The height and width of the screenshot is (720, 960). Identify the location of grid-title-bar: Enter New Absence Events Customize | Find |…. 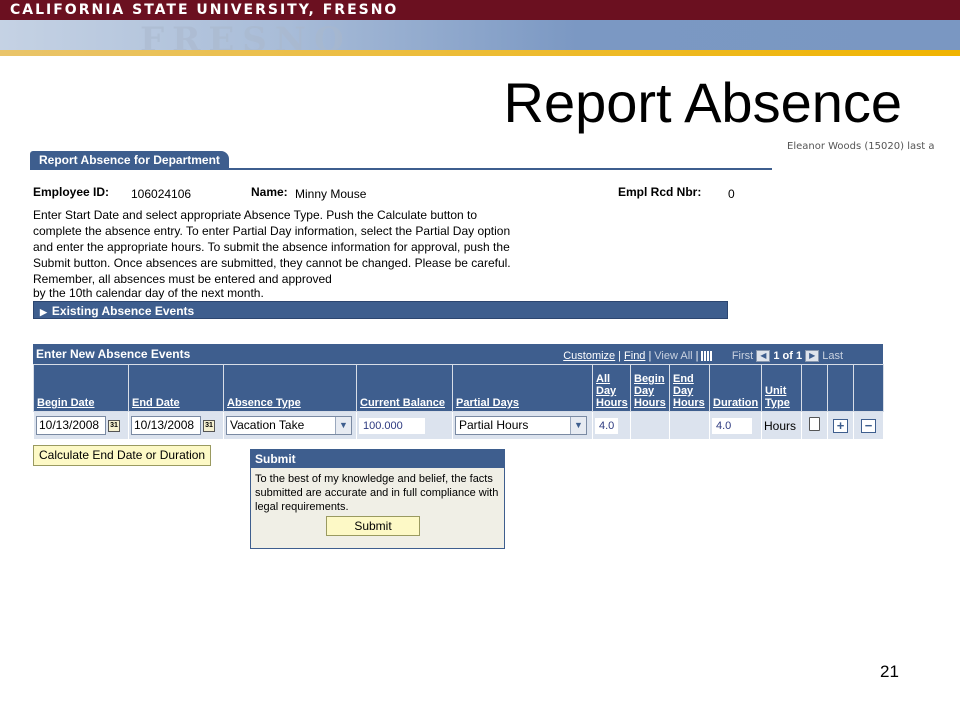
(458, 354).